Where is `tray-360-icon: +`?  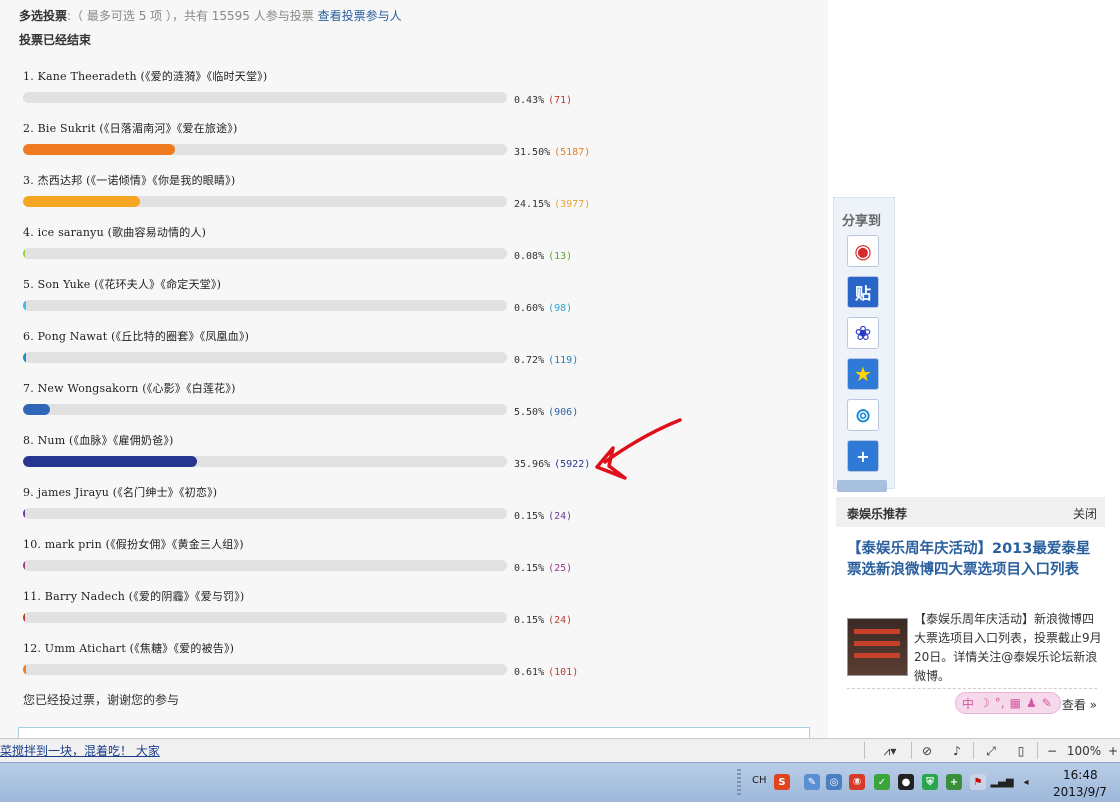 tray-360-icon: + is located at coordinates (954, 782).